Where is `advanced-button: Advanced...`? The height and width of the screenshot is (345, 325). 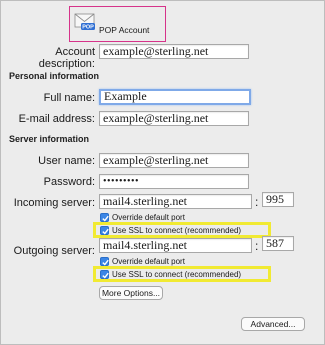 advanced-button: Advanced... is located at coordinates (273, 324).